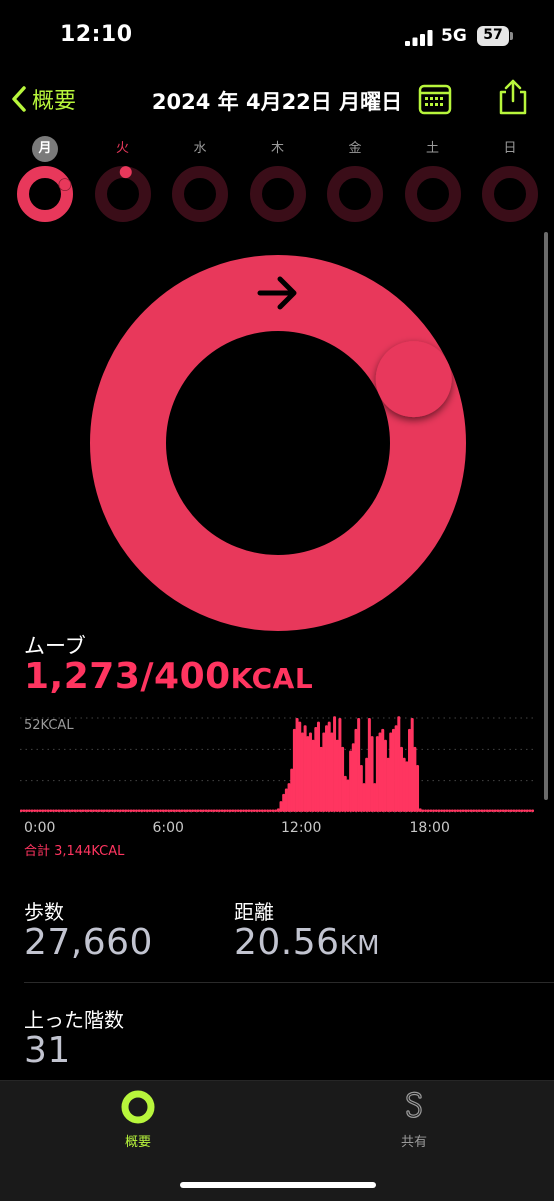  Describe the element at coordinates (429, 828) in the screenshot. I see `chart-x-tick: 18:00` at that location.